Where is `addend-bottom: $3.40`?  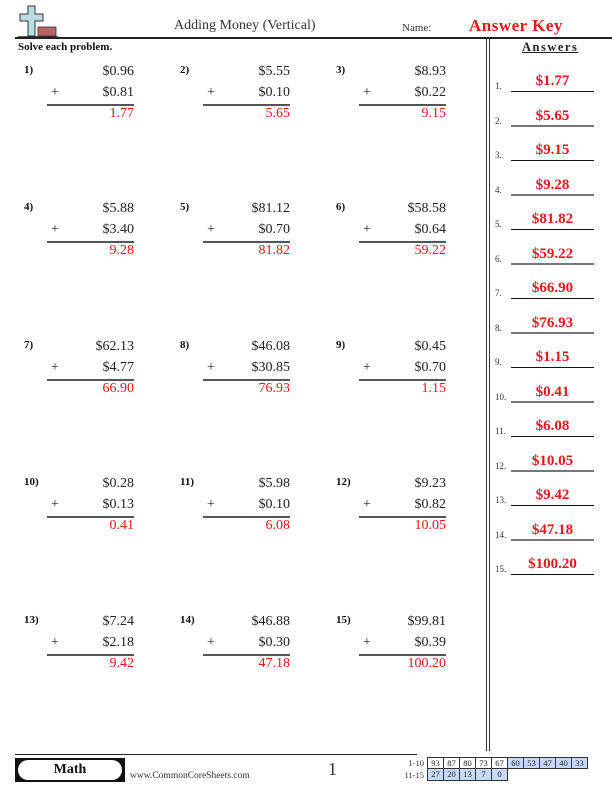 addend-bottom: $3.40 is located at coordinates (118, 229).